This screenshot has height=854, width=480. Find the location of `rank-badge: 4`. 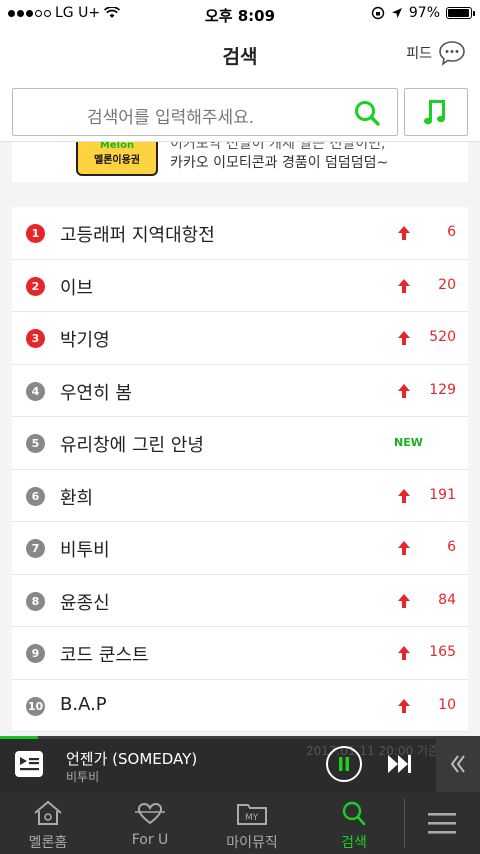

rank-badge: 4 is located at coordinates (35, 391).